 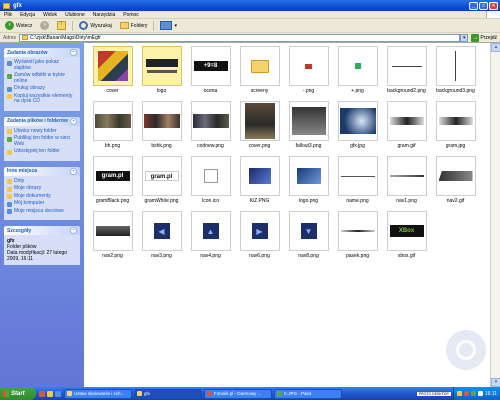 What do you see at coordinates (211, 256) in the screenshot?
I see `file-name: nav4.png` at bounding box center [211, 256].